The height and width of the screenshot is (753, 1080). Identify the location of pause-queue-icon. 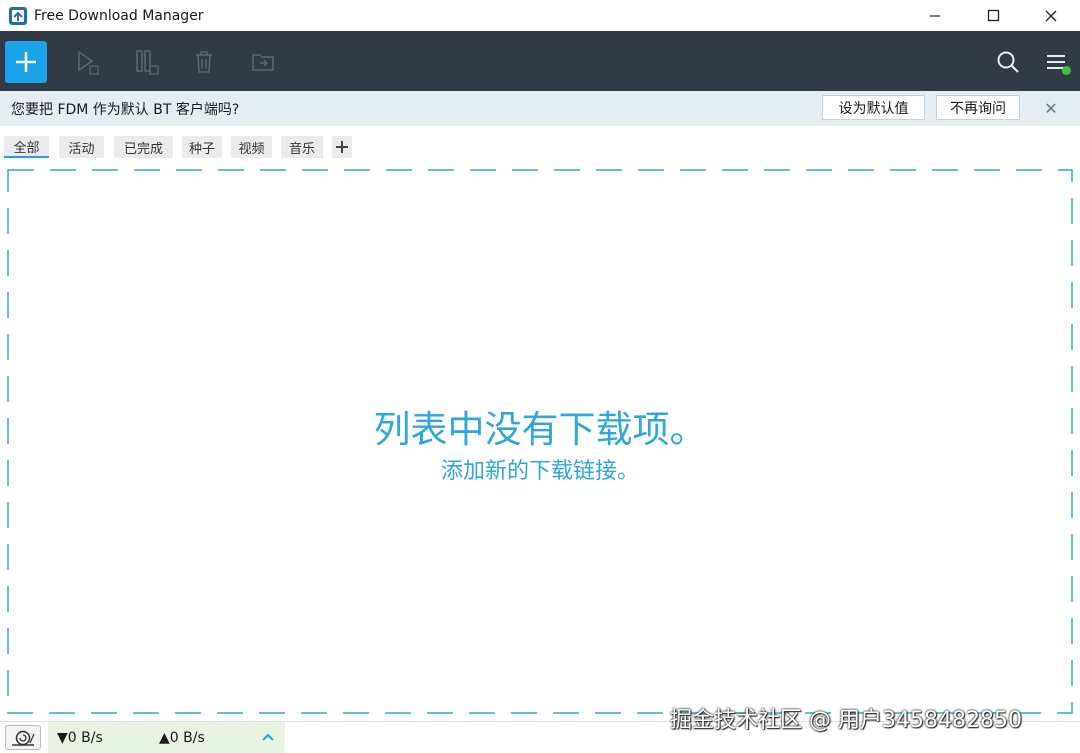
(147, 62).